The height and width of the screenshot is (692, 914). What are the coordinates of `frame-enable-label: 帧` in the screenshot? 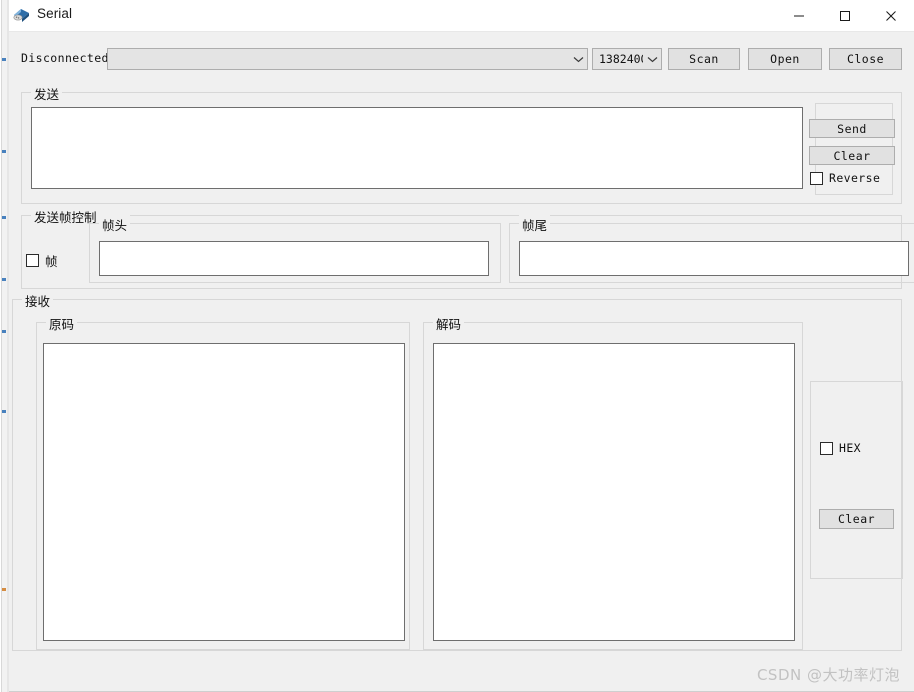 It's located at (51, 261).